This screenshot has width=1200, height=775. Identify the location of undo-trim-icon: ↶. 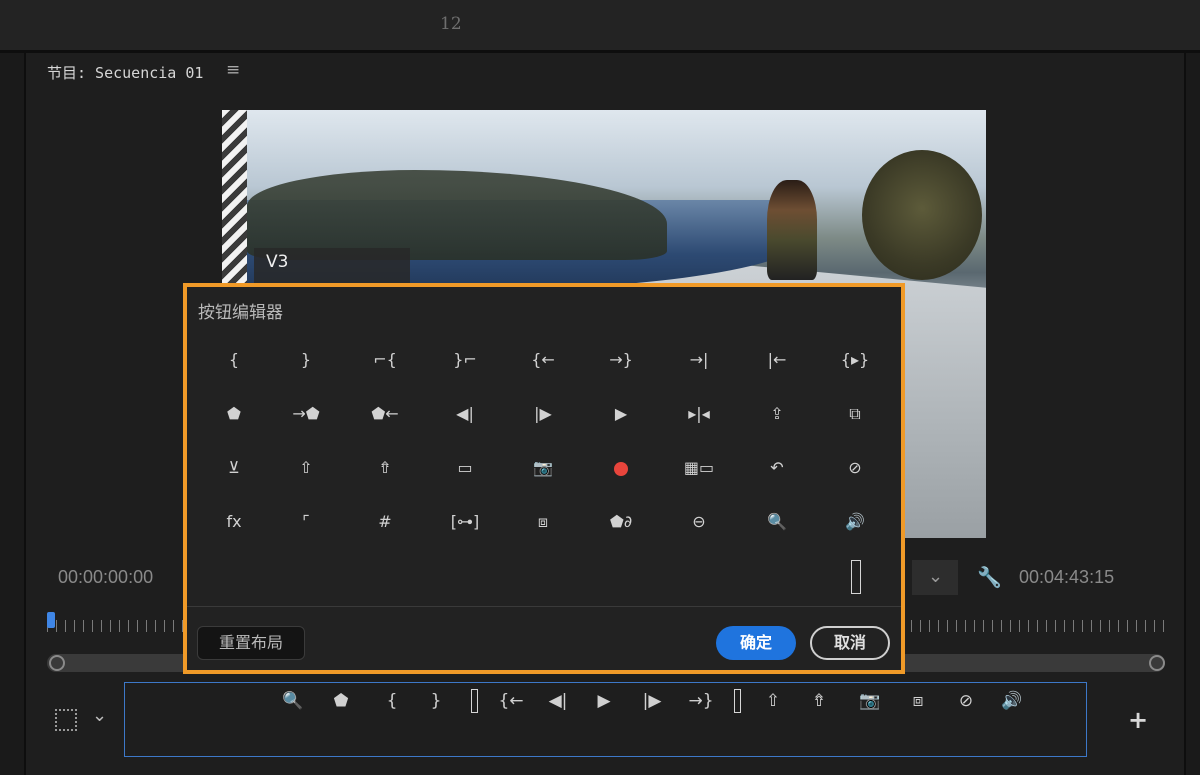
(777, 468).